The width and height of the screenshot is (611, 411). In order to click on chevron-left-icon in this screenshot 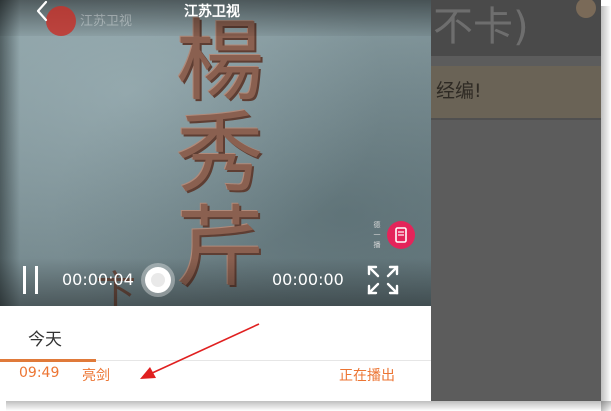, I will do `click(42, 11)`.